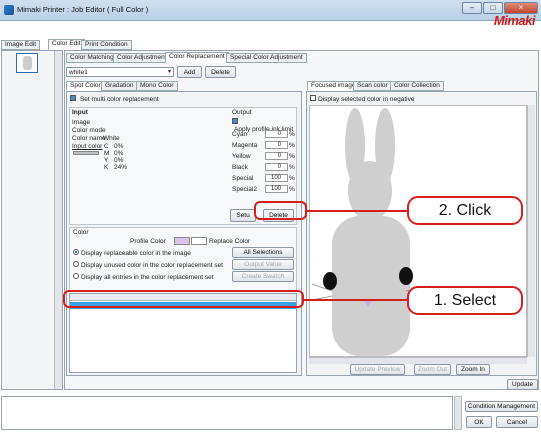  What do you see at coordinates (81, 232) in the screenshot?
I see `color-heading: Color` at bounding box center [81, 232].